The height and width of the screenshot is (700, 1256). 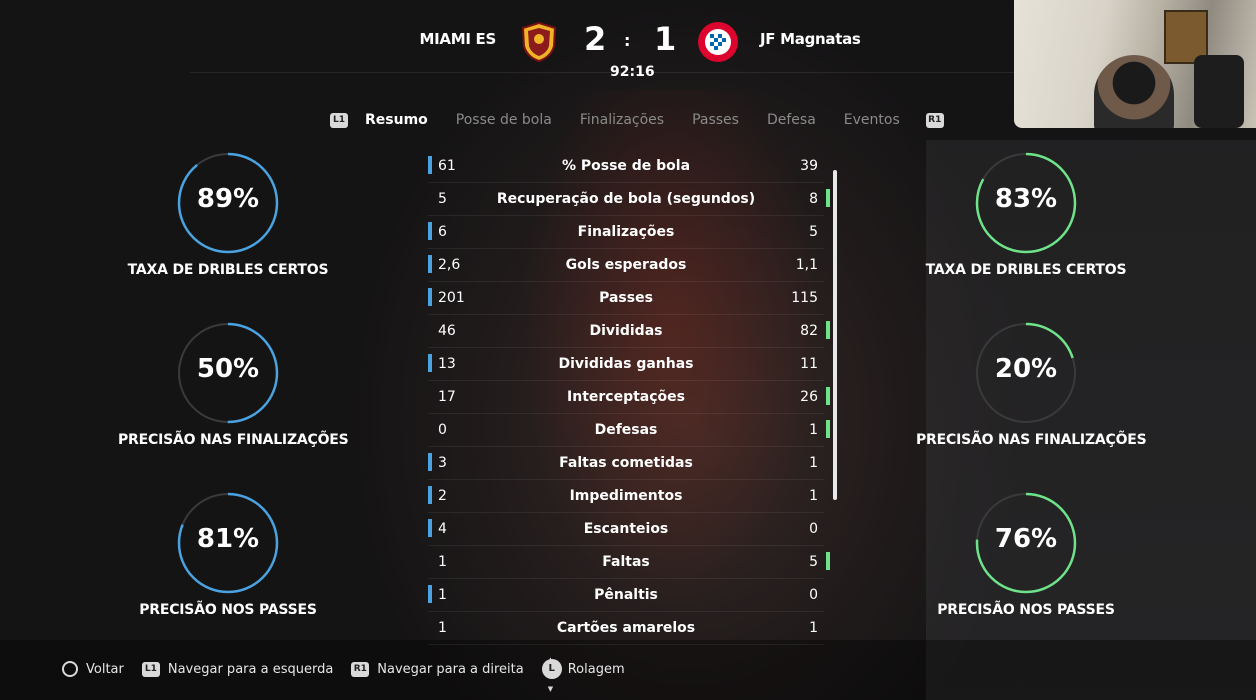 What do you see at coordinates (595, 39) in the screenshot?
I see `home-score: 2` at bounding box center [595, 39].